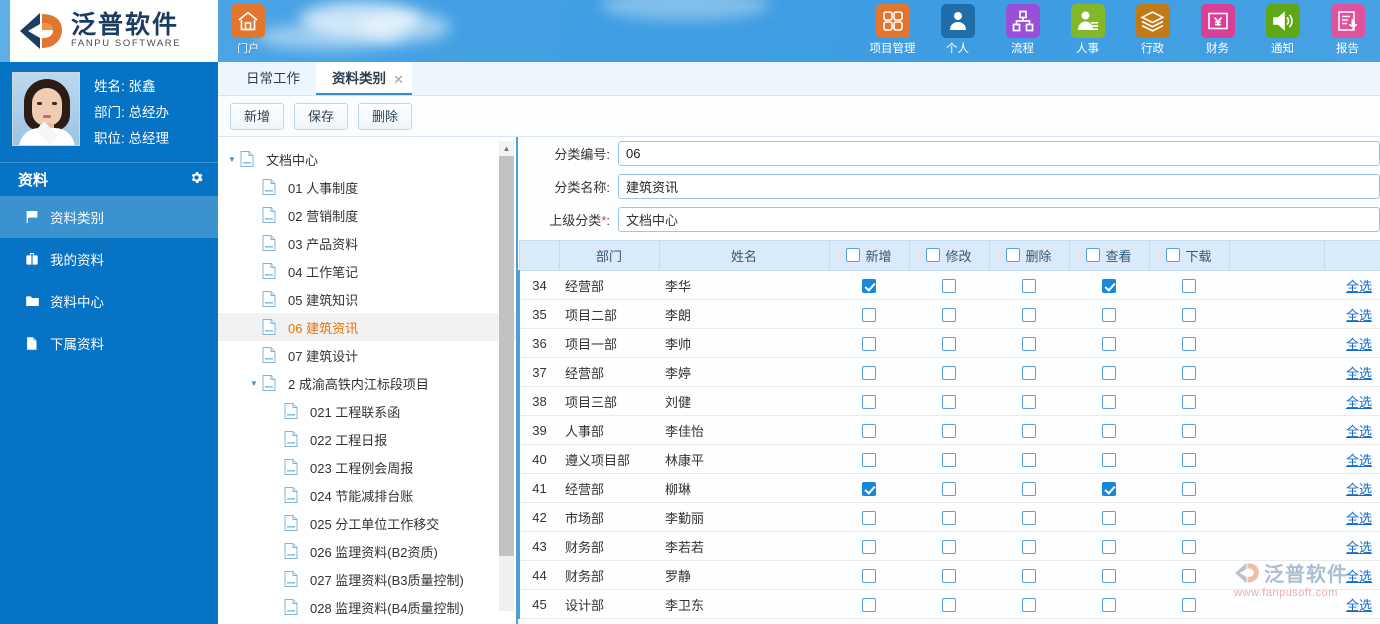 This screenshot has width=1380, height=624. What do you see at coordinates (949, 575) in the screenshot?
I see `table-row: 44财务部罗静全选全消` at bounding box center [949, 575].